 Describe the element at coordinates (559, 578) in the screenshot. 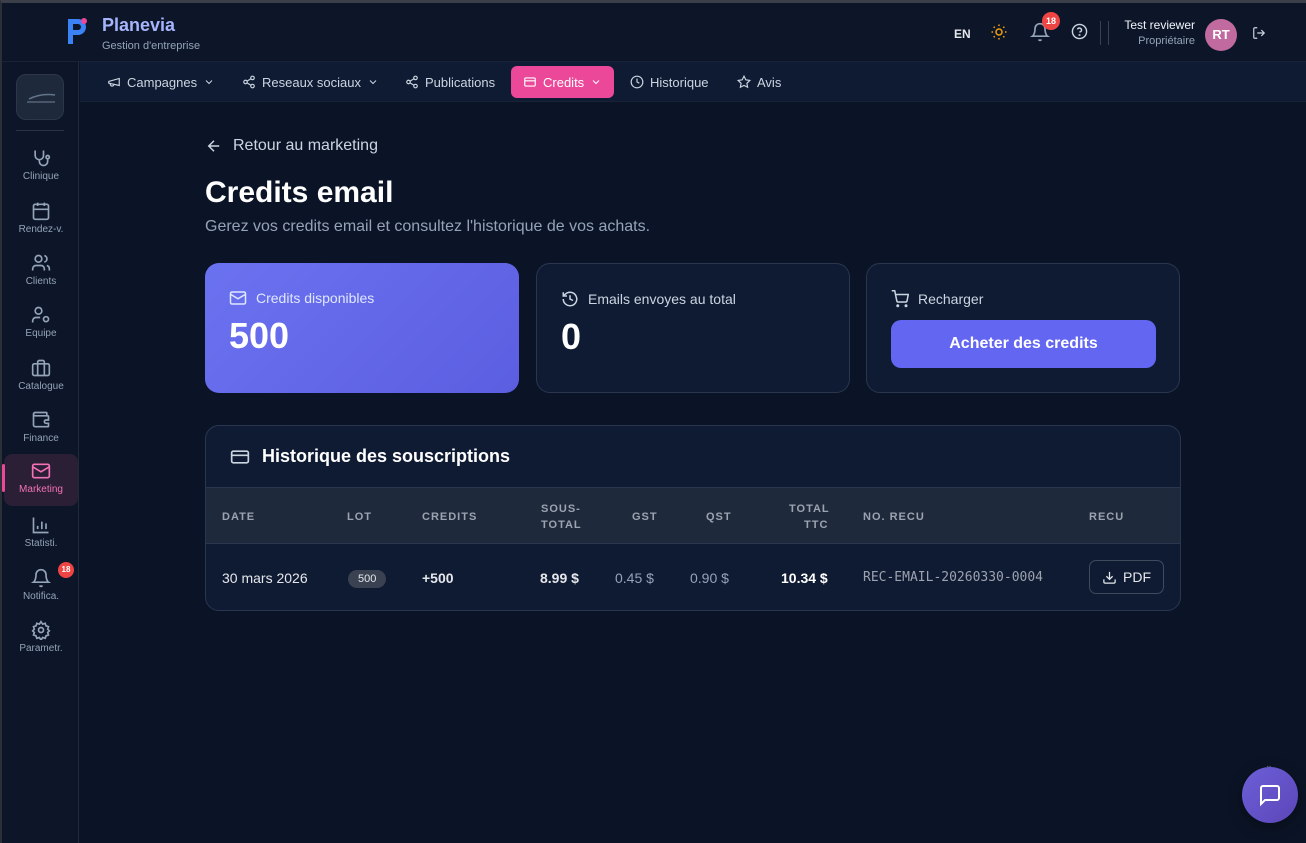

I see `cell-subtotal: 8.99 $` at that location.